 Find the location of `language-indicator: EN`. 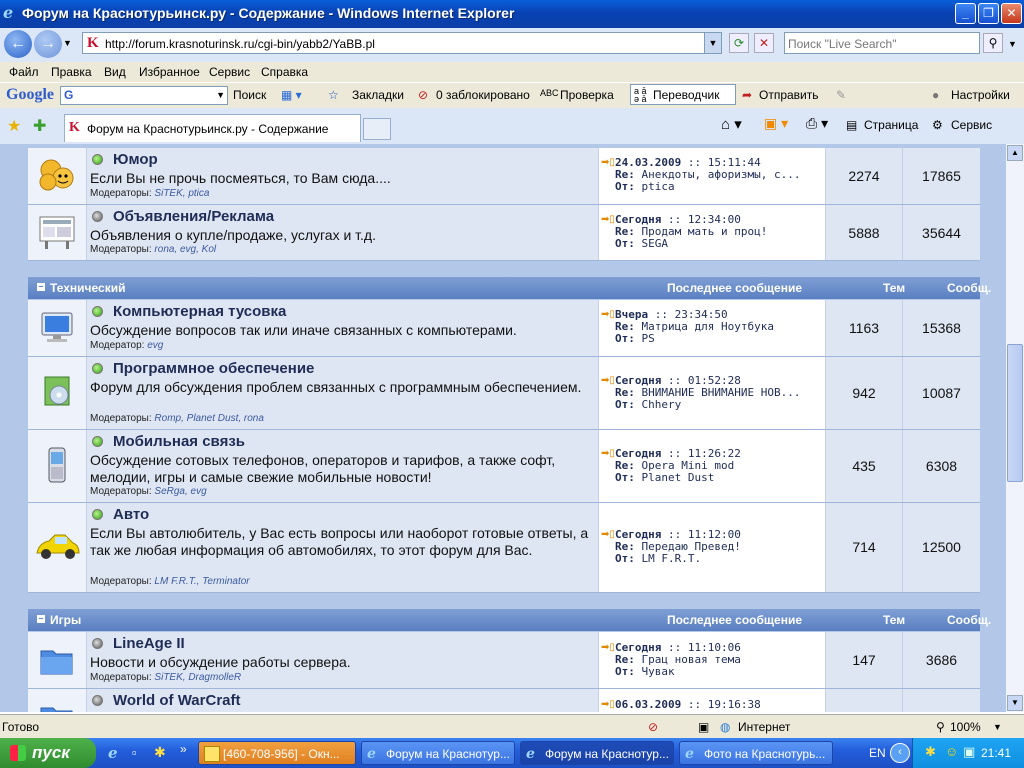

language-indicator: EN is located at coordinates (877, 753).